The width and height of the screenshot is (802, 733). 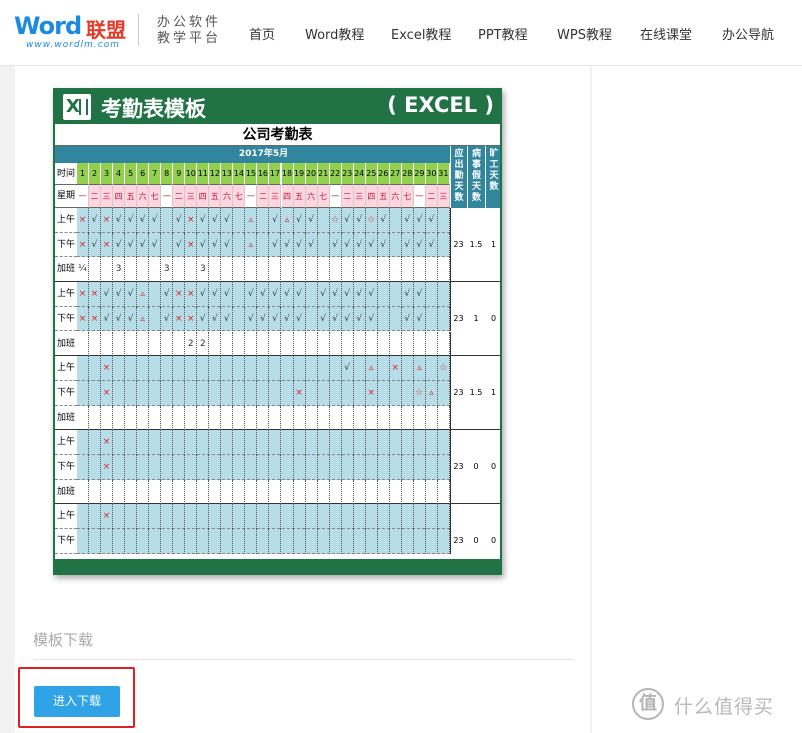 What do you see at coordinates (74, 31) in the screenshot?
I see `site-logo: Word 联盟 www.wordlm.com` at bounding box center [74, 31].